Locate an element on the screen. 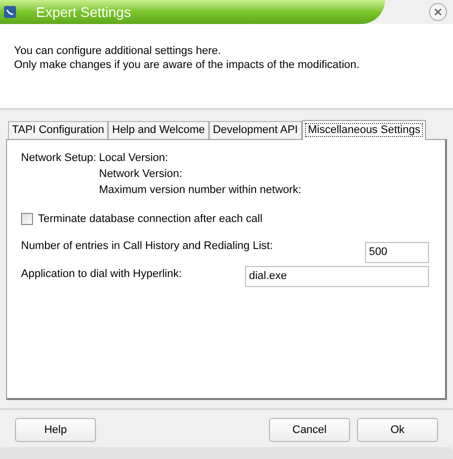 This screenshot has height=459, width=453. network-info-text: Local Version: is located at coordinates (133, 158).